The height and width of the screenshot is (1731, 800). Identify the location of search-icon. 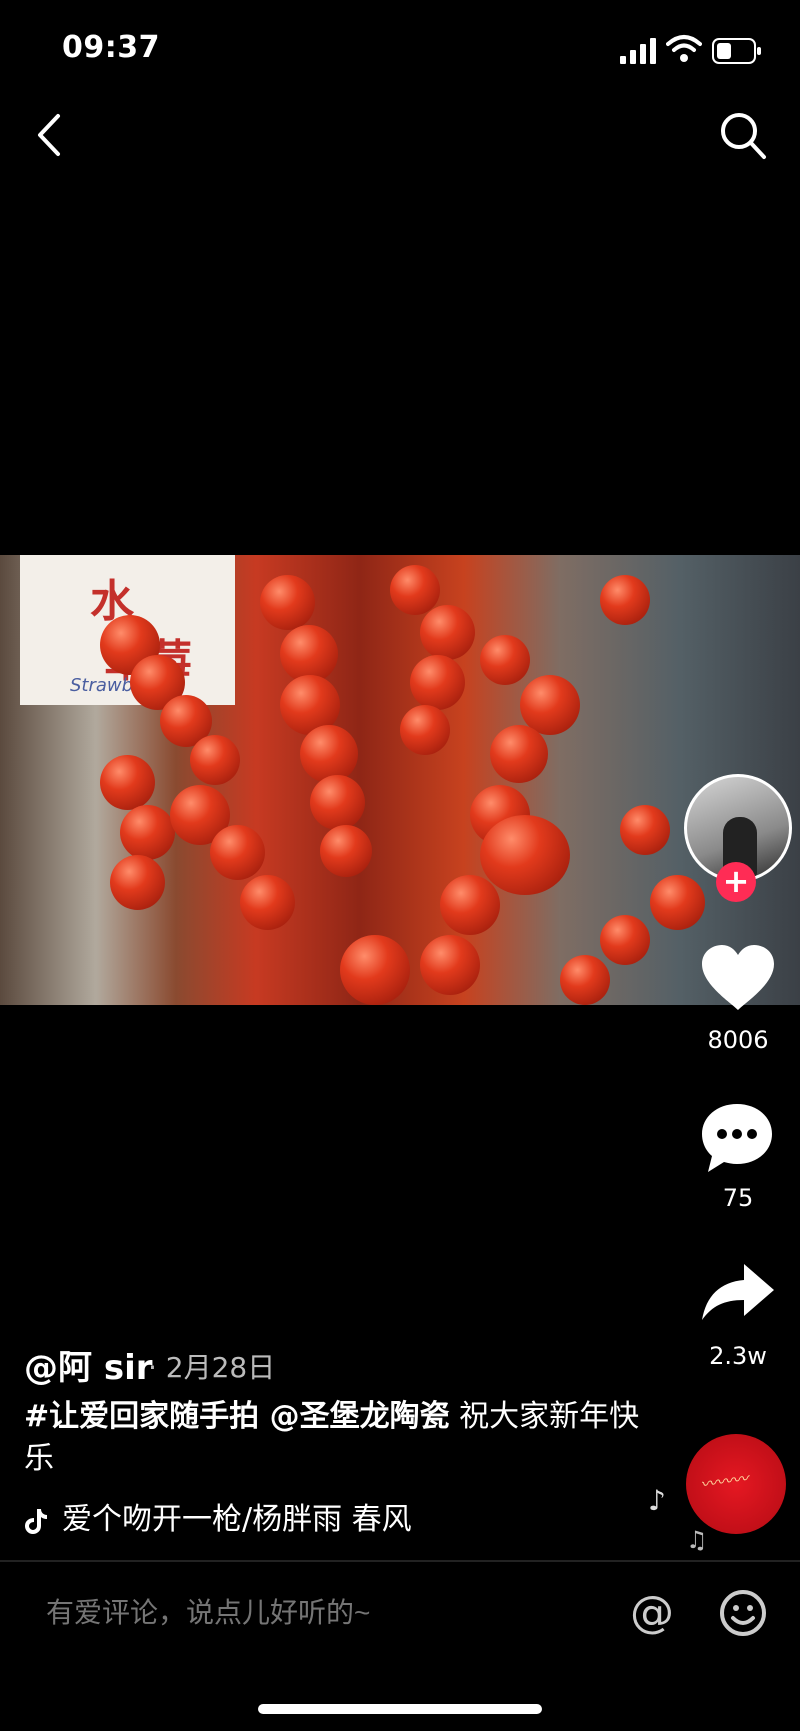
(743, 136).